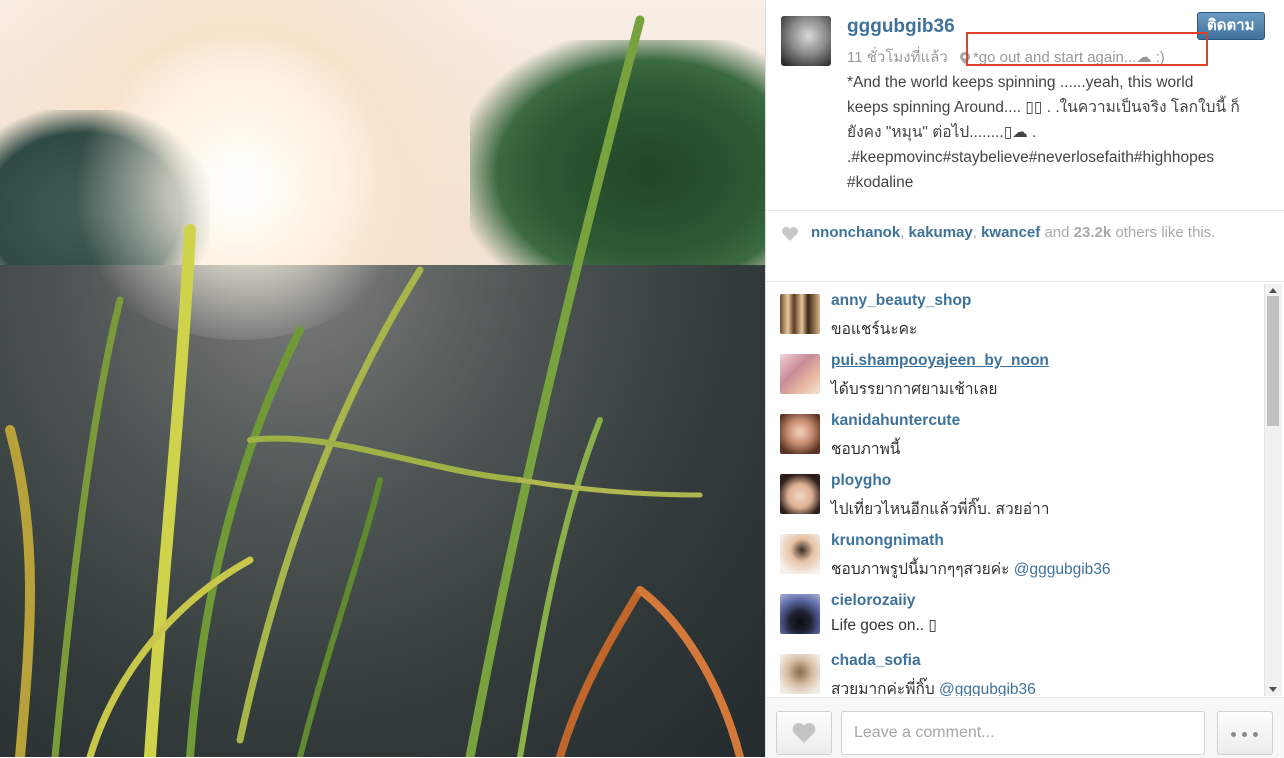  Describe the element at coordinates (884, 625) in the screenshot. I see `comment-text: Life goes on.. ▯` at that location.